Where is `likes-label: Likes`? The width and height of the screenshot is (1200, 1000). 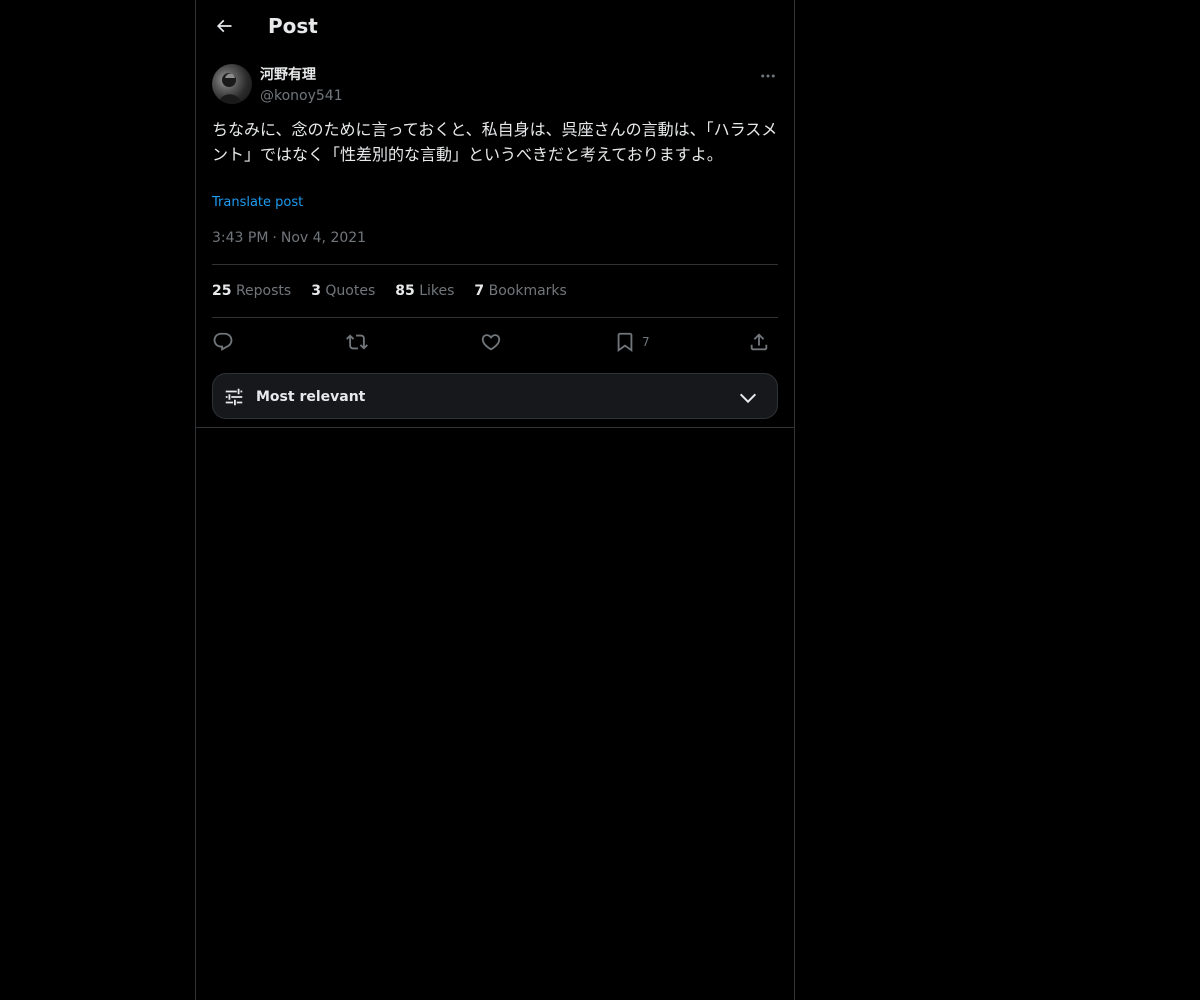
likes-label: Likes is located at coordinates (437, 291).